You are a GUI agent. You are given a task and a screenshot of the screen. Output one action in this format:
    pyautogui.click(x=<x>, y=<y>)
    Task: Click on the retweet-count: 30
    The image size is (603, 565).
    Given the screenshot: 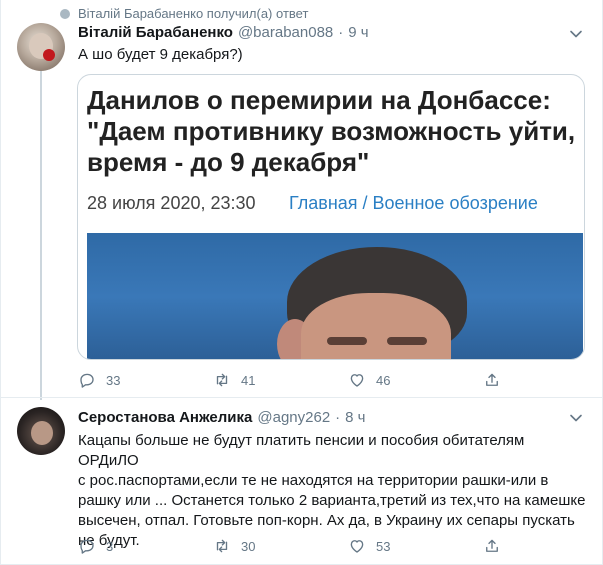 What is the action you would take?
    pyautogui.click(x=248, y=546)
    